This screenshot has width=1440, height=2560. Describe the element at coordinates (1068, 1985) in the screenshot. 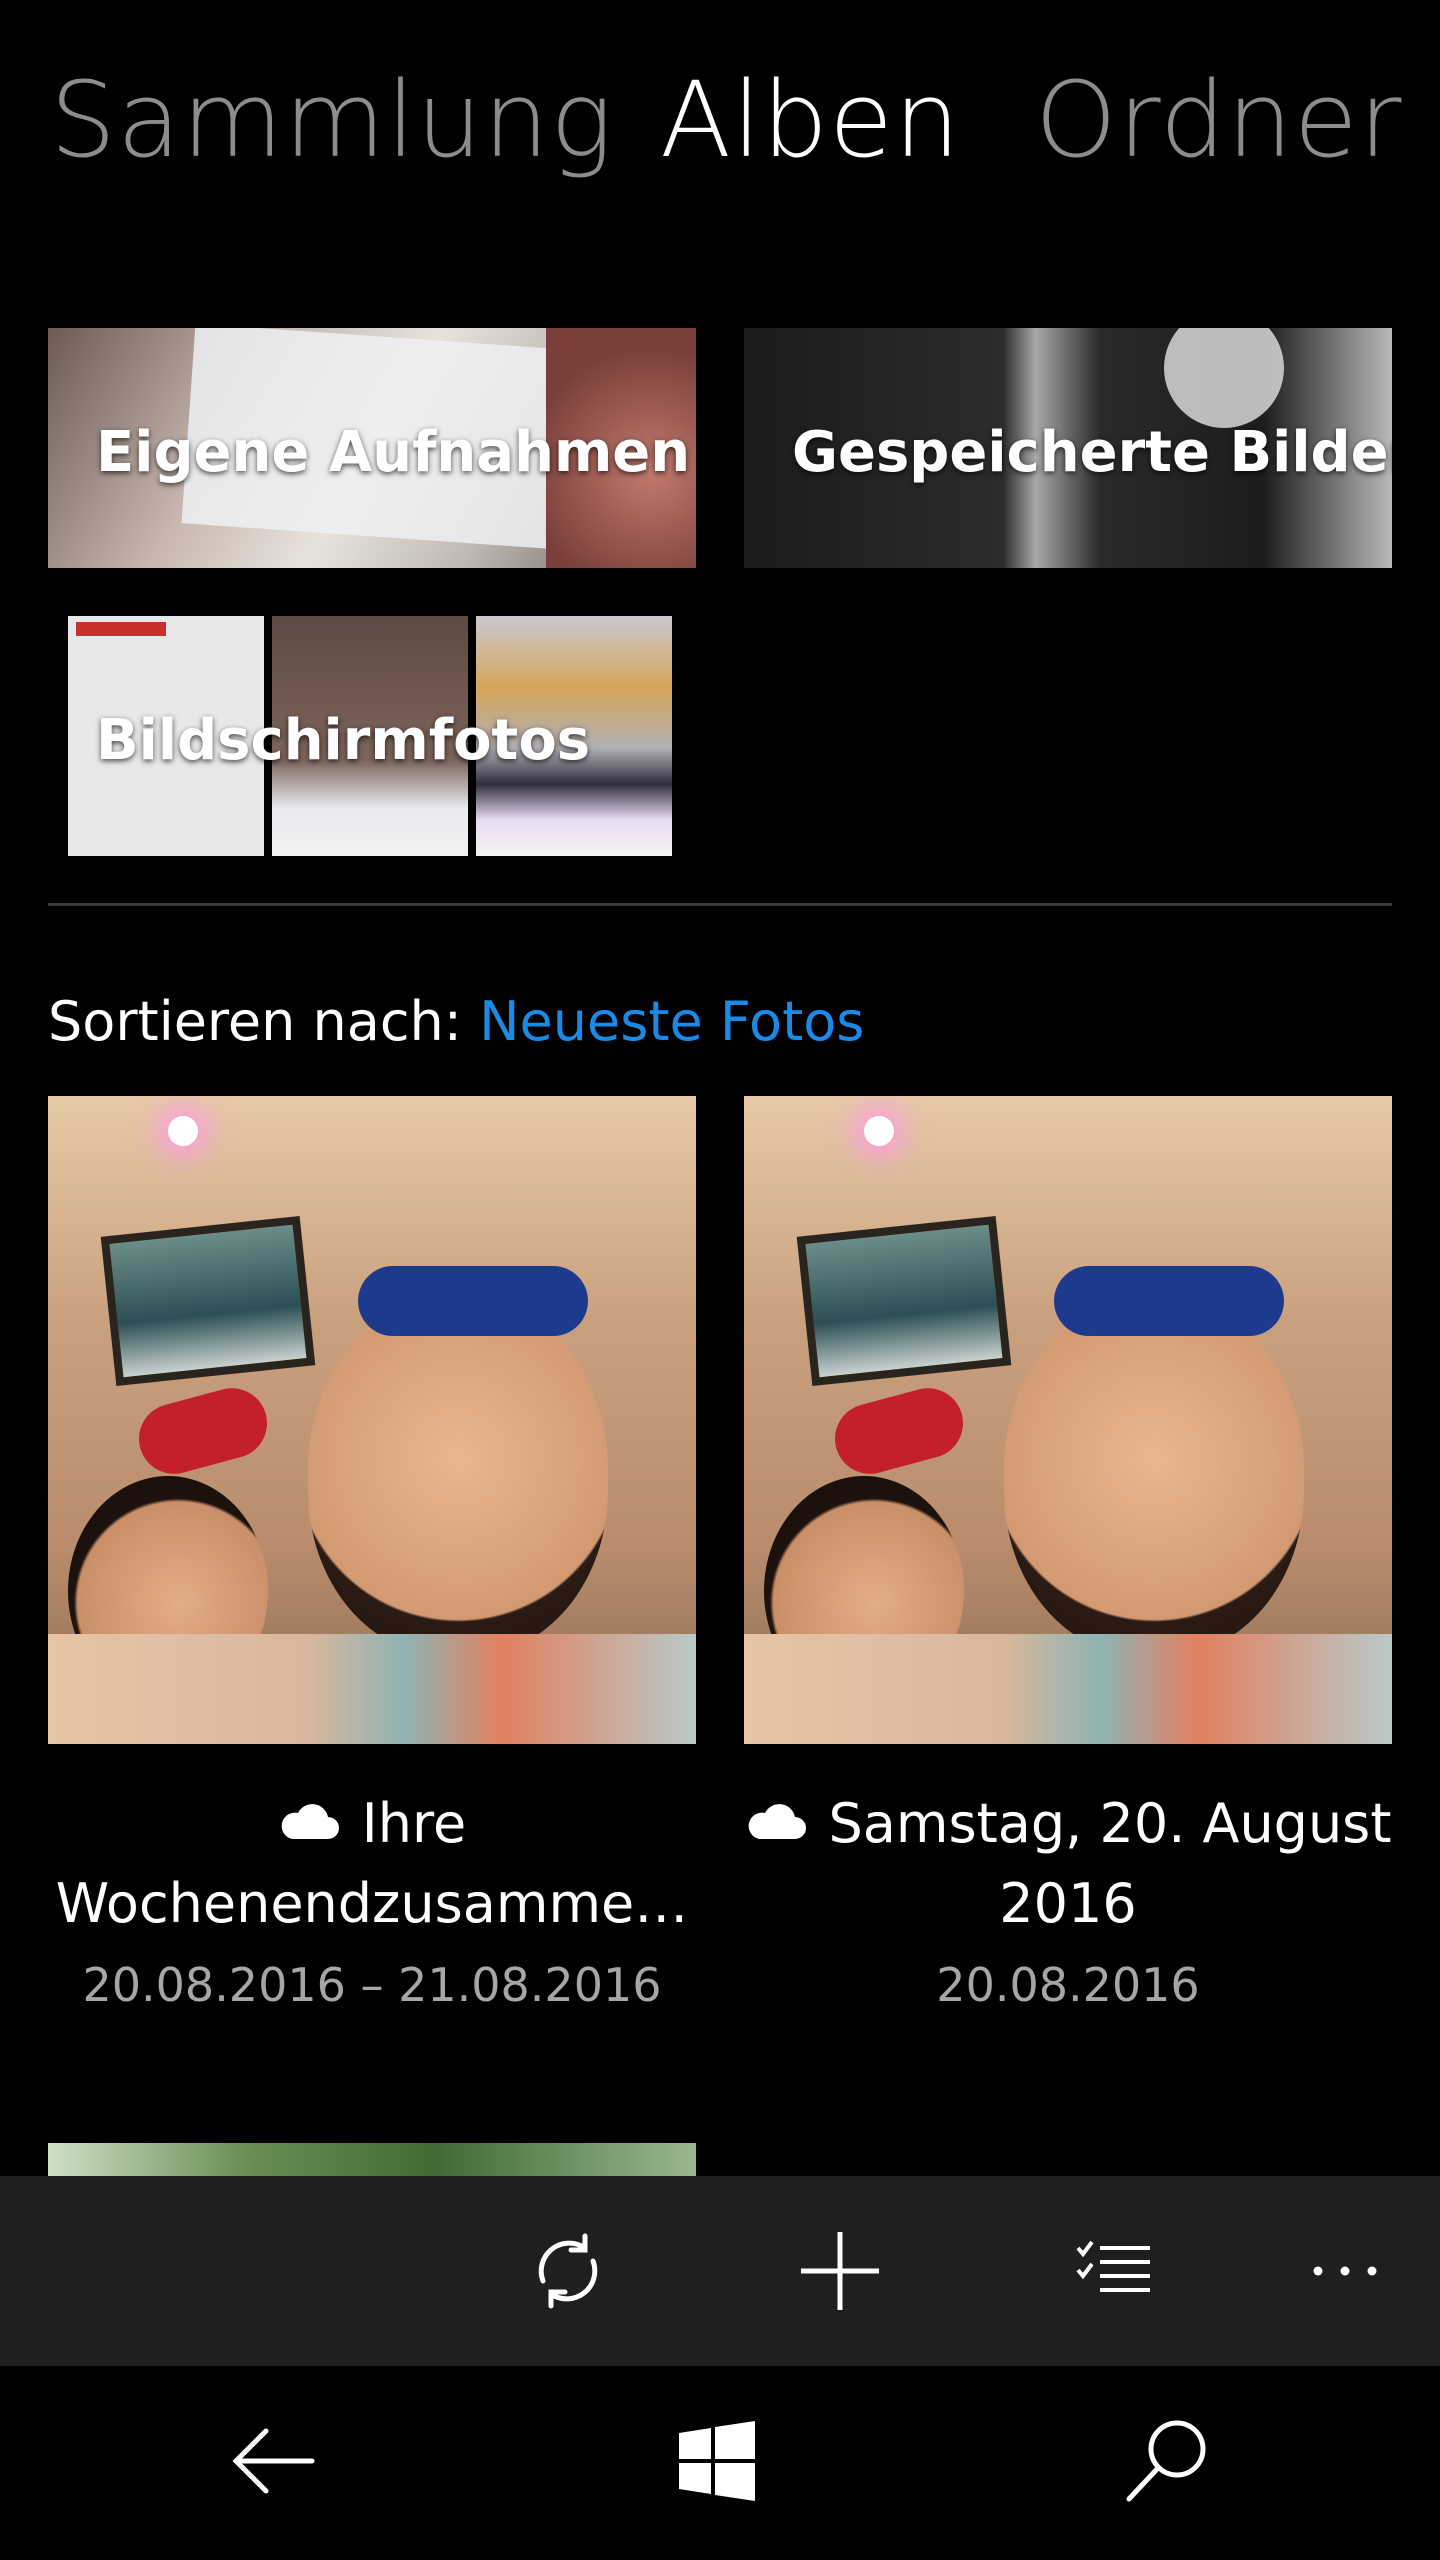

I see `album-card-date: 20.08.2016` at that location.